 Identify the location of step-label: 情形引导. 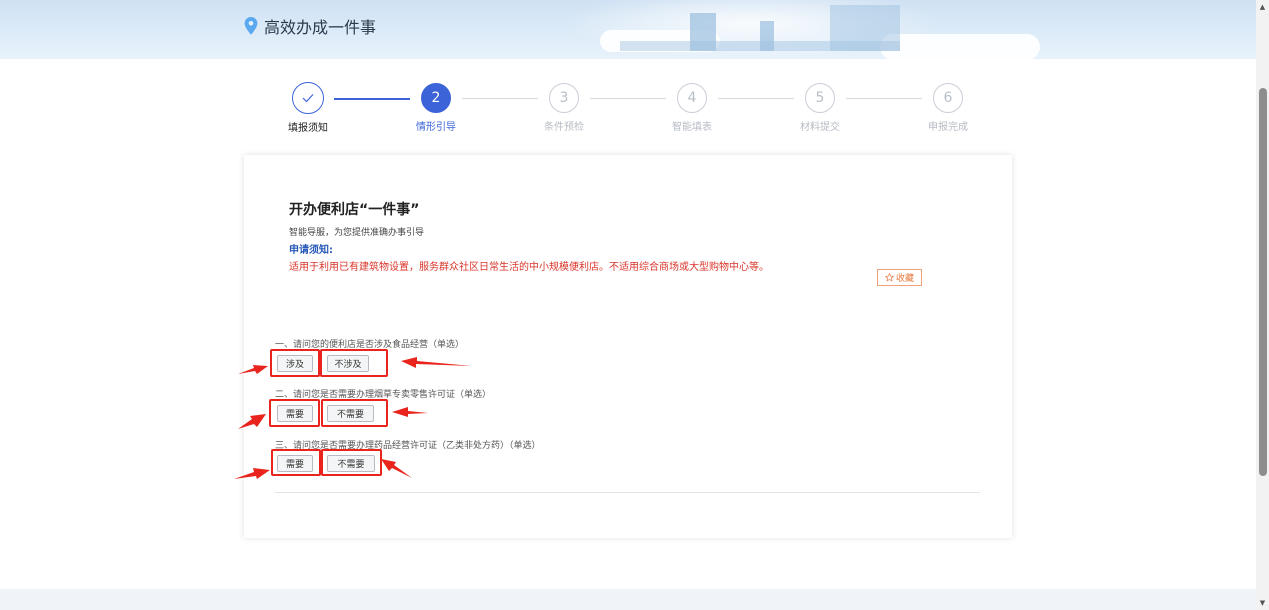
(436, 127).